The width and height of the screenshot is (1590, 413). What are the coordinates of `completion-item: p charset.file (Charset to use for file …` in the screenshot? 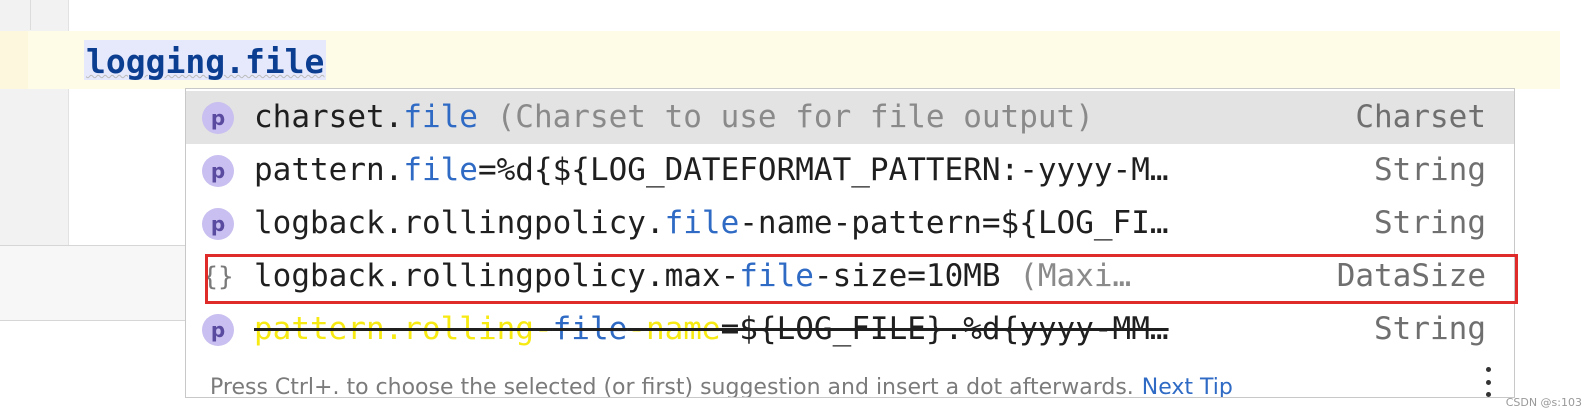 It's located at (850, 117).